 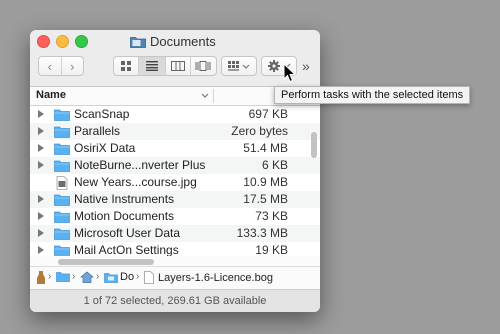 I want to click on view-mode-segment, so click(x=165, y=66).